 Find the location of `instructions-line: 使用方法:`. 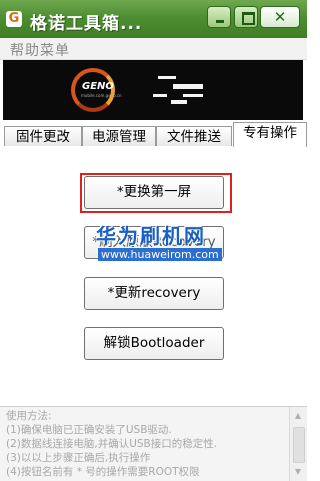

instructions-line: 使用方法: is located at coordinates (29, 416).